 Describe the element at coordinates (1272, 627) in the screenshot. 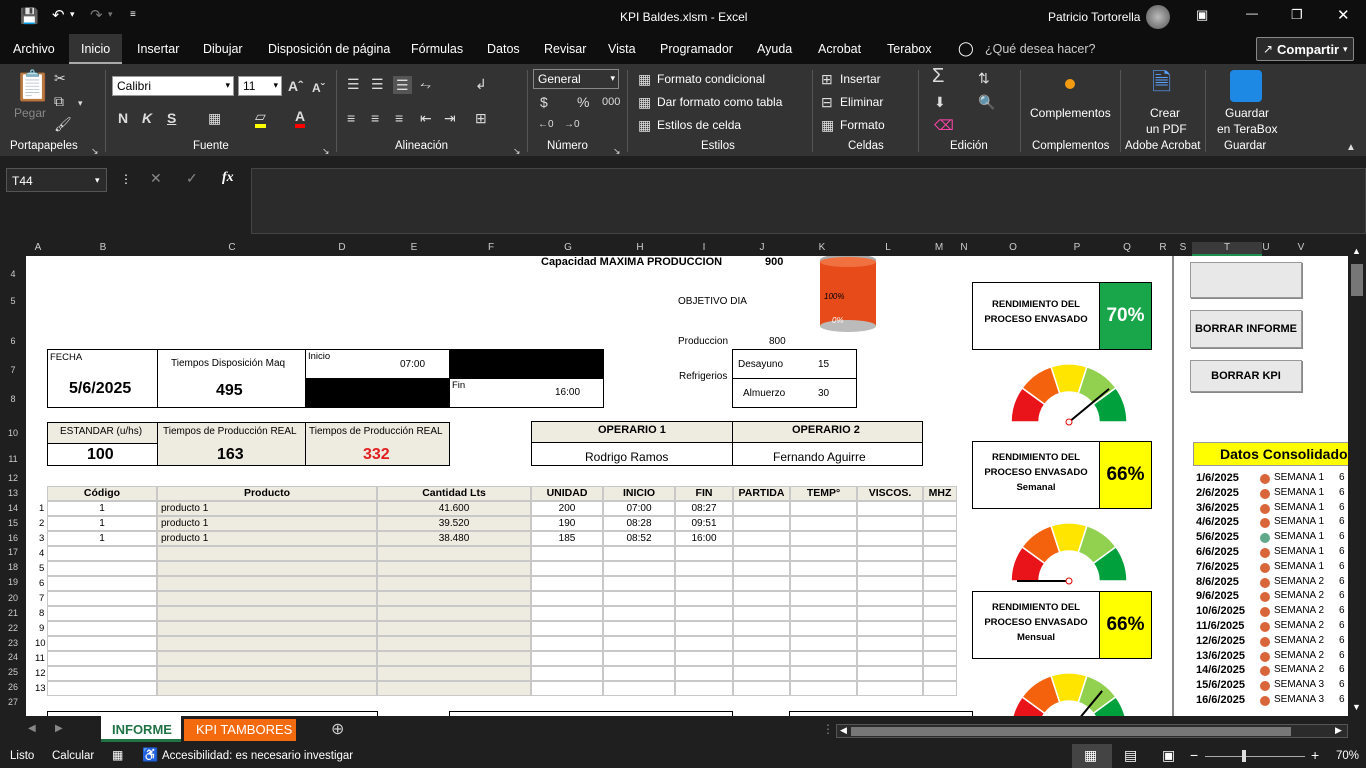

I see `list-item: 11/6/2025 SEMANA 2 6` at that location.